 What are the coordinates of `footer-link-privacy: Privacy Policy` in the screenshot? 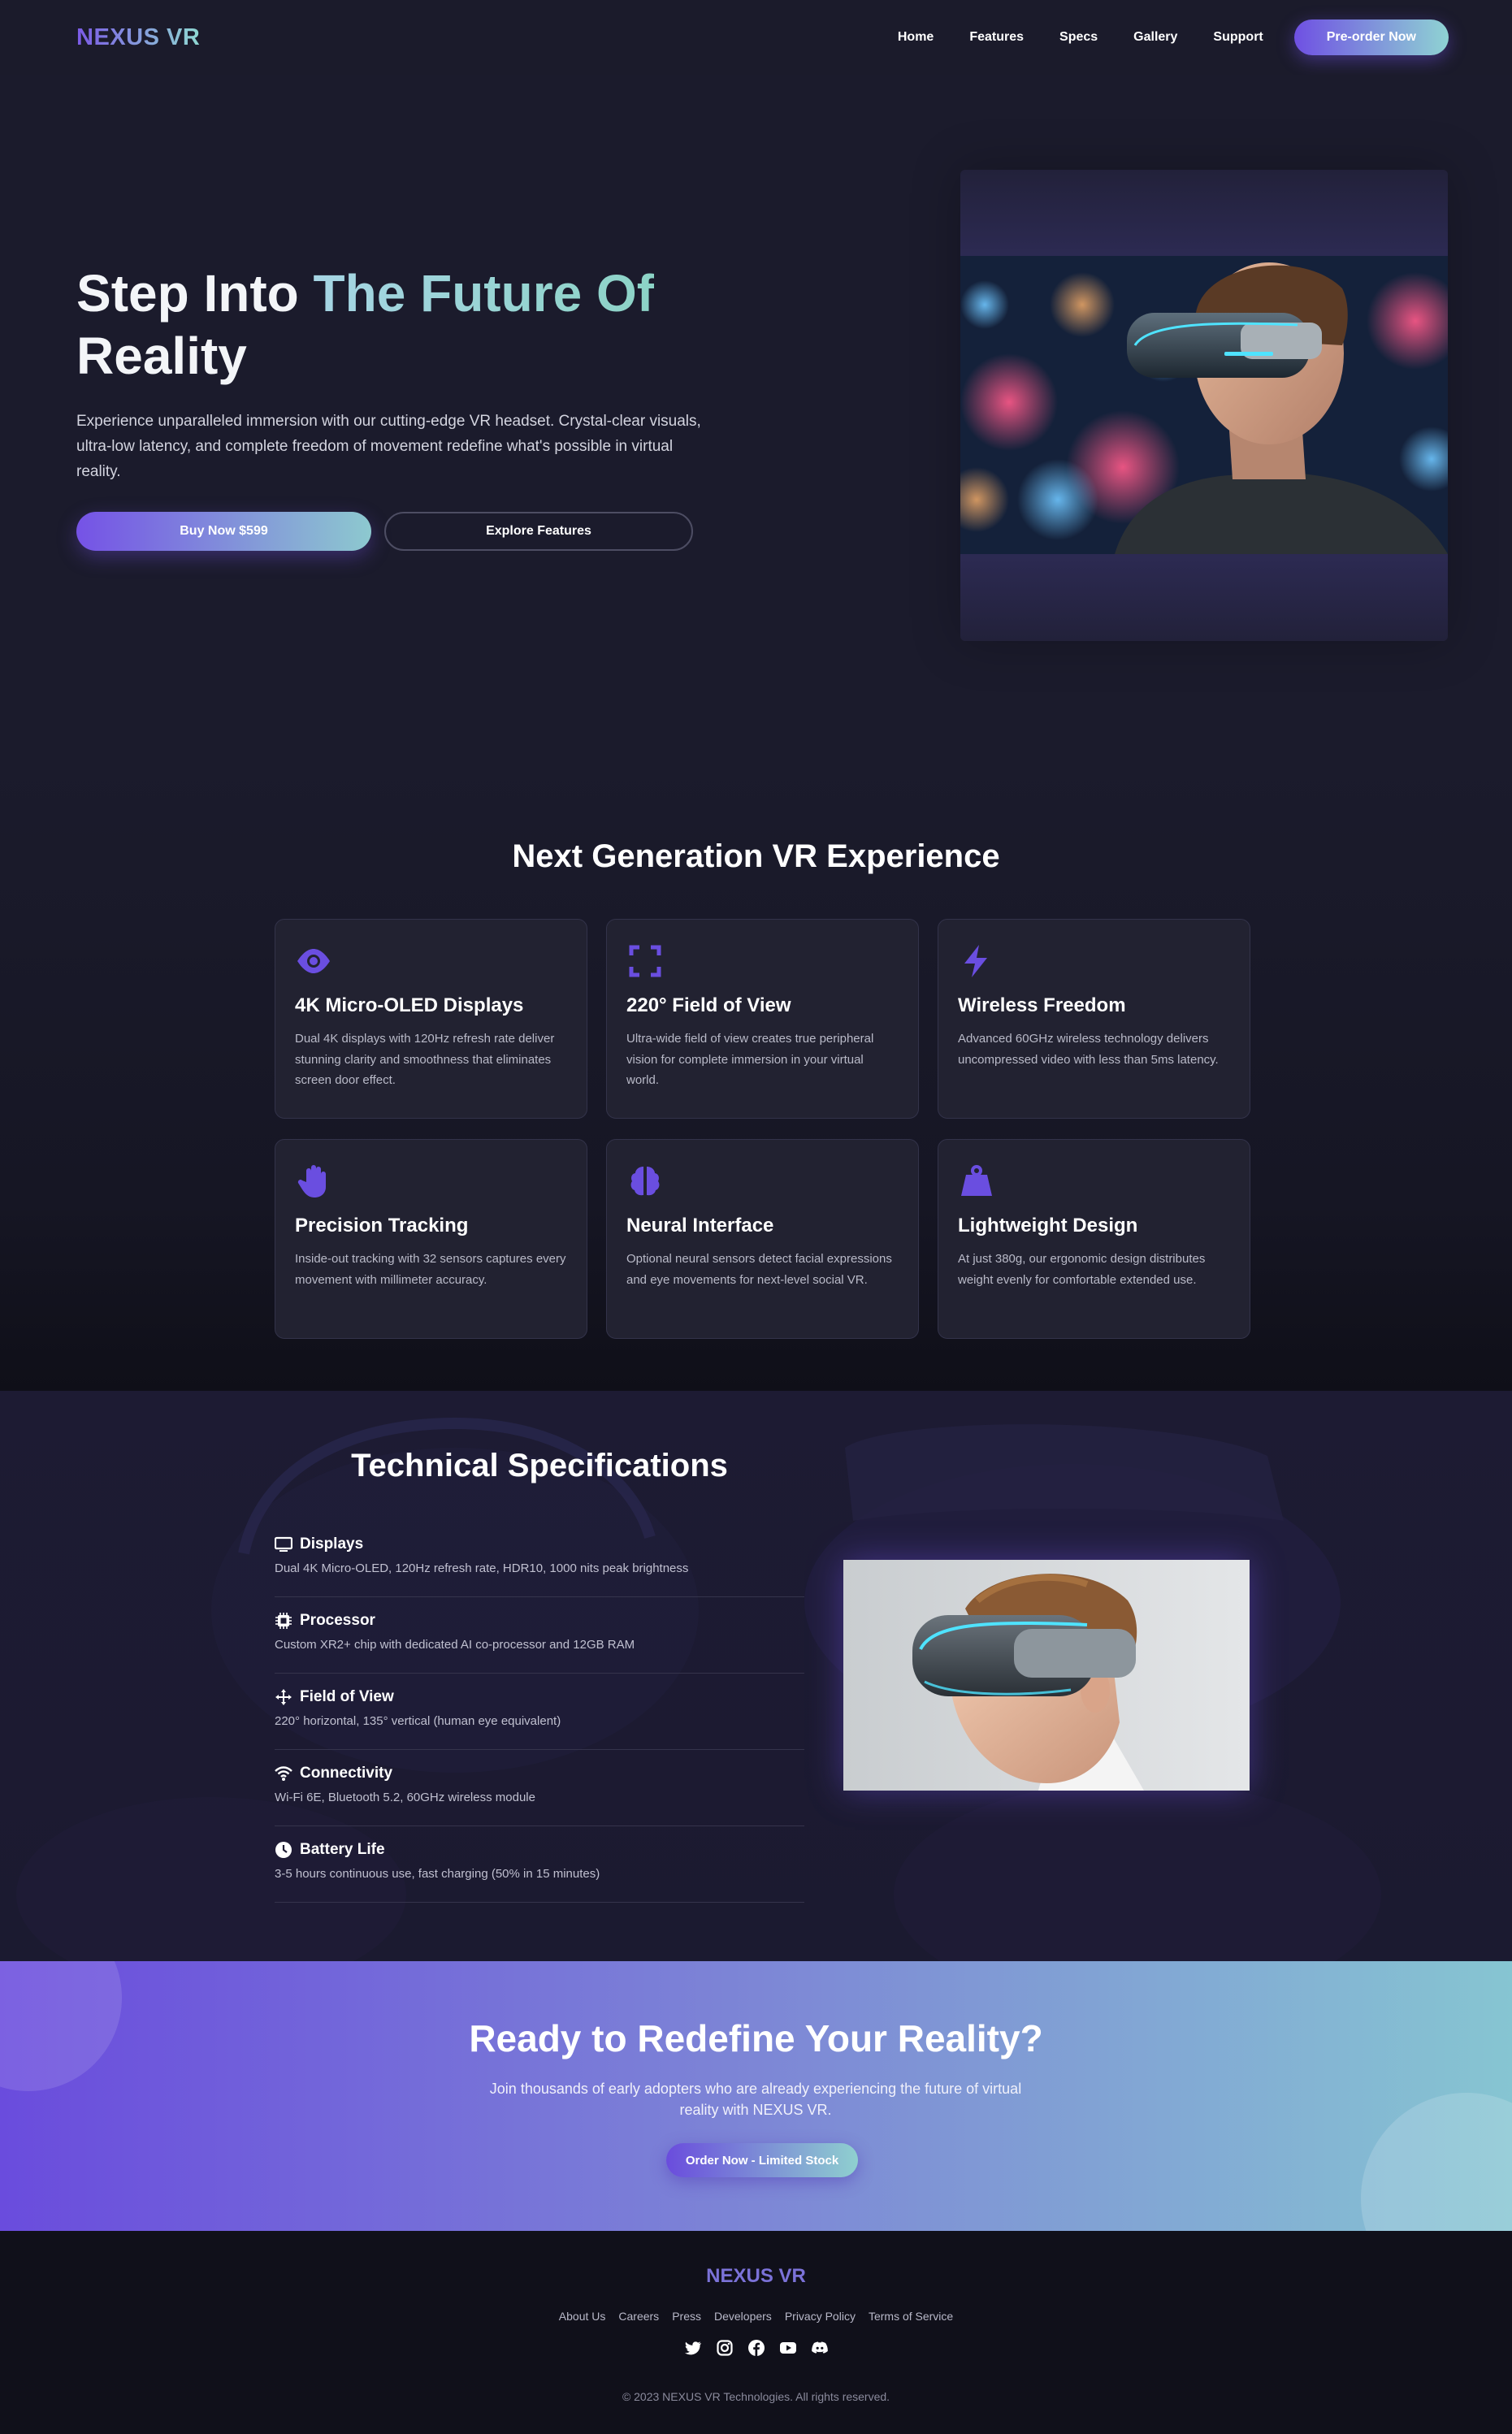 It's located at (821, 2316).